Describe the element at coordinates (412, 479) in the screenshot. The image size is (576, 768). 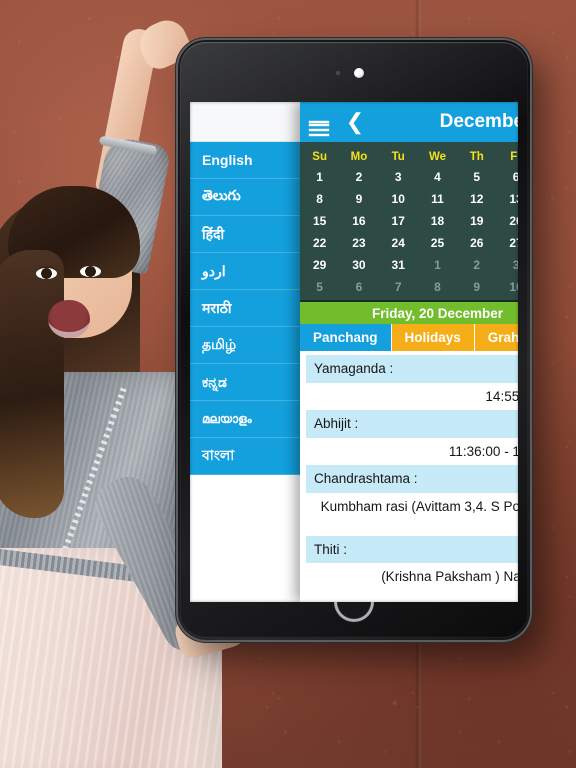
I see `detail-label-chandrashtama: Chandrashtama :` at that location.